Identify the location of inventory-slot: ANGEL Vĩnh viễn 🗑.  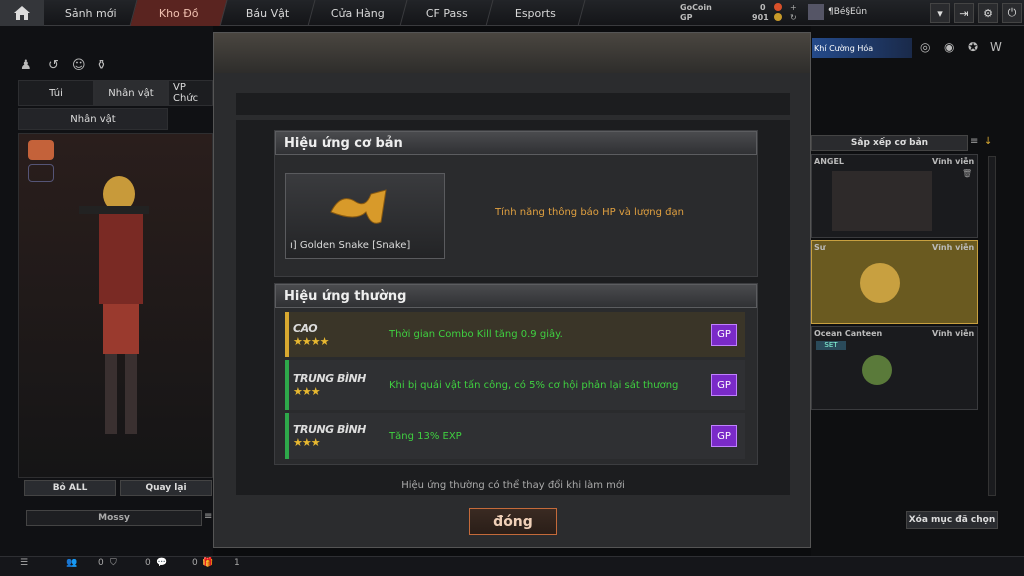
(894, 196).